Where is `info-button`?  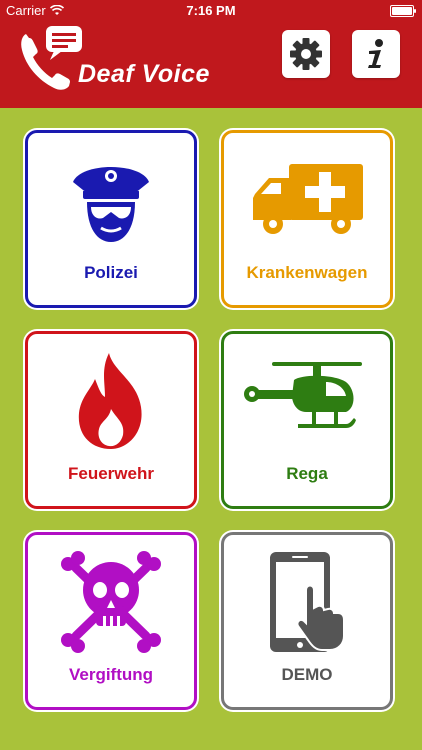 info-button is located at coordinates (376, 54).